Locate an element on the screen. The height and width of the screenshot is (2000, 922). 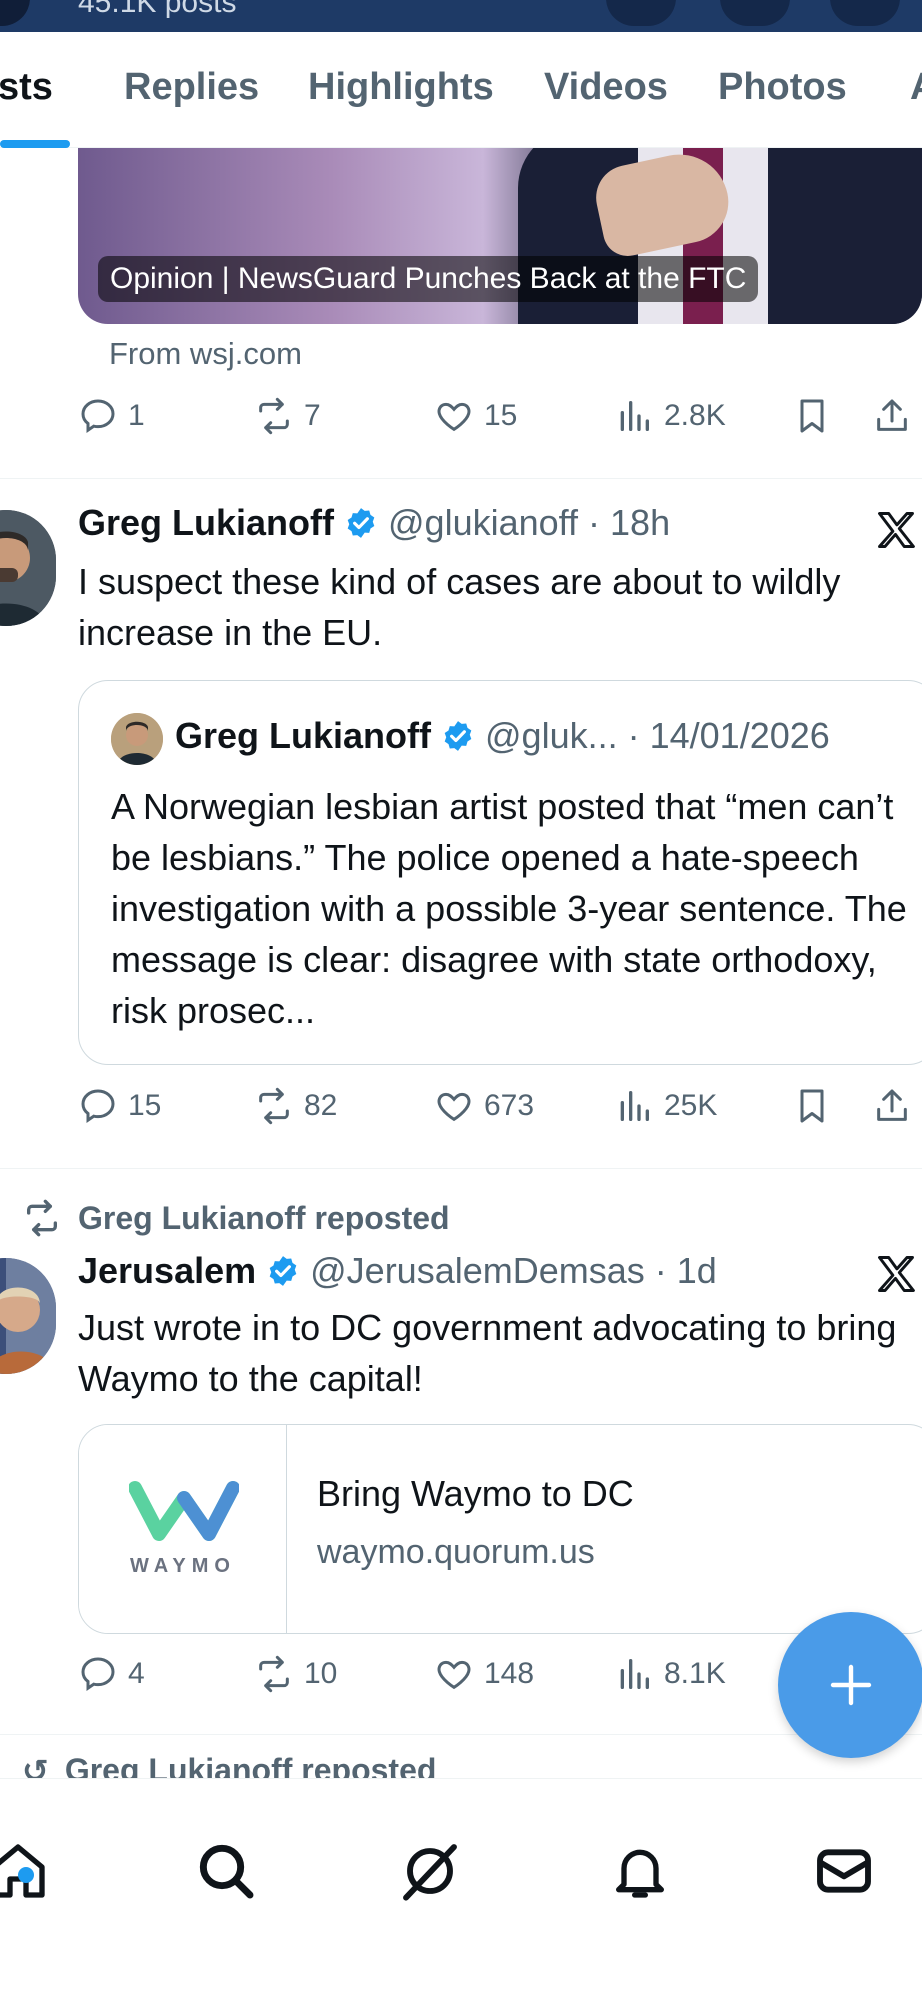
reply-button: 4 is located at coordinates (111, 1674).